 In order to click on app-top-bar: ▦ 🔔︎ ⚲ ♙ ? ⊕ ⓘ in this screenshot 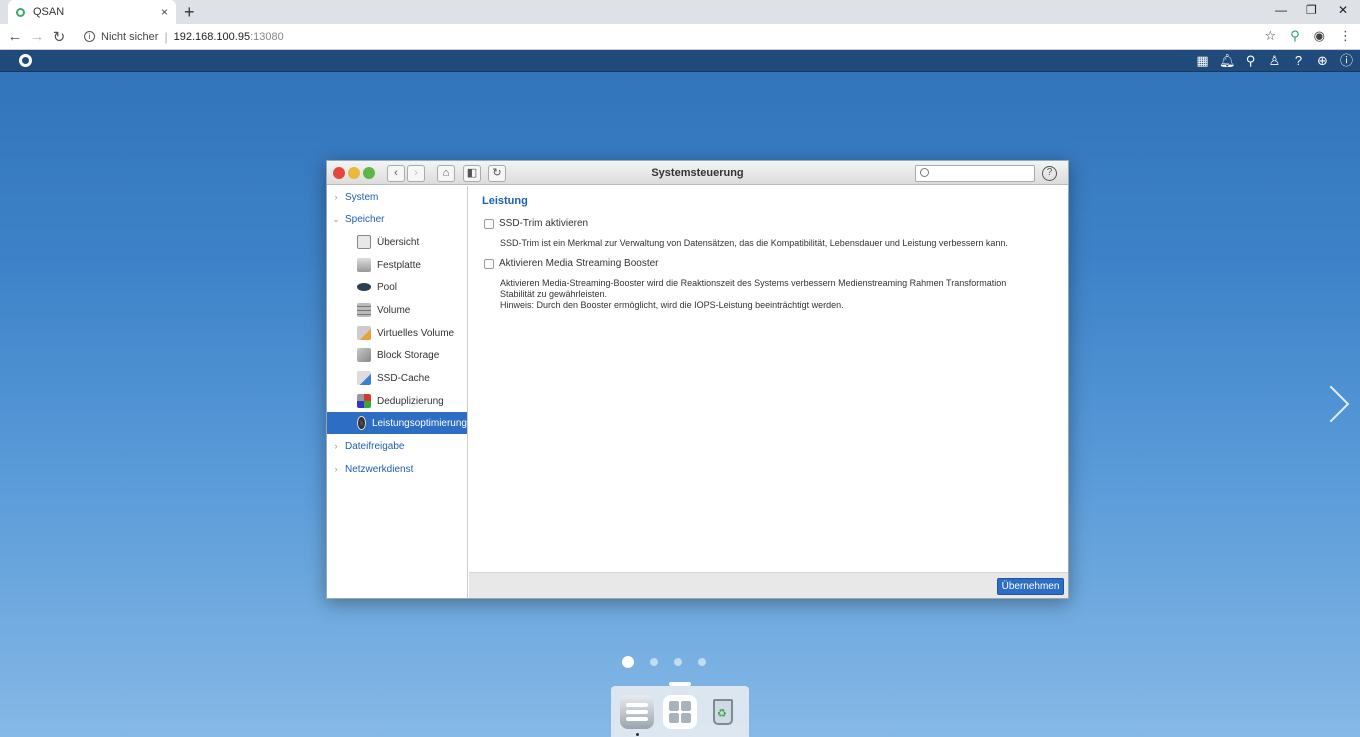, I will do `click(680, 61)`.